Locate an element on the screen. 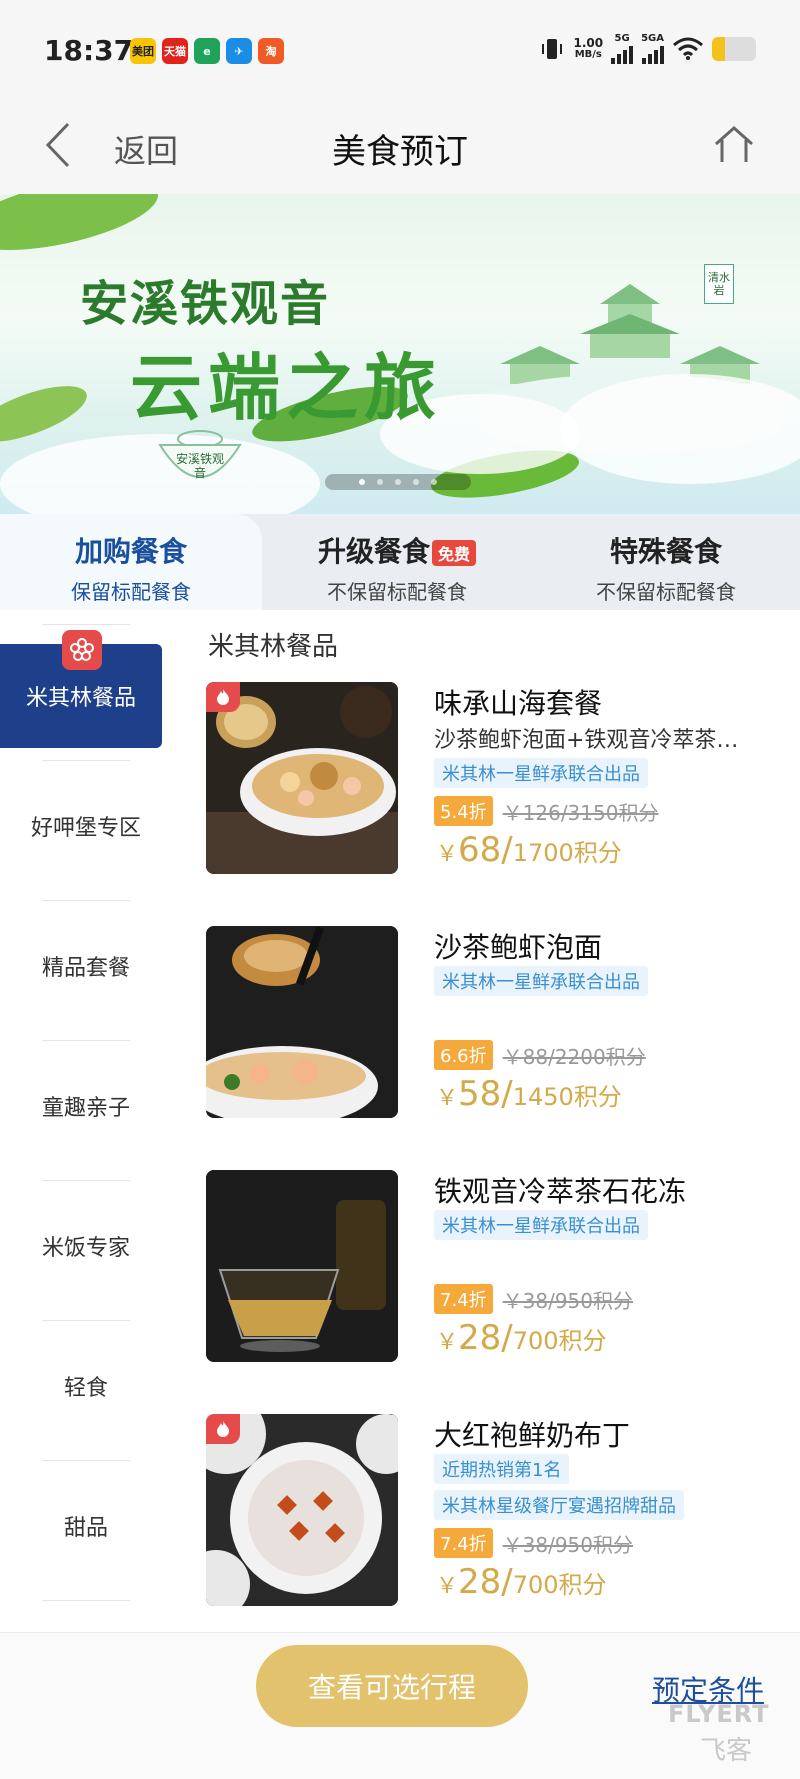 This screenshot has height=1779, width=800. tmall-app-icon: 天猫 is located at coordinates (175, 51).